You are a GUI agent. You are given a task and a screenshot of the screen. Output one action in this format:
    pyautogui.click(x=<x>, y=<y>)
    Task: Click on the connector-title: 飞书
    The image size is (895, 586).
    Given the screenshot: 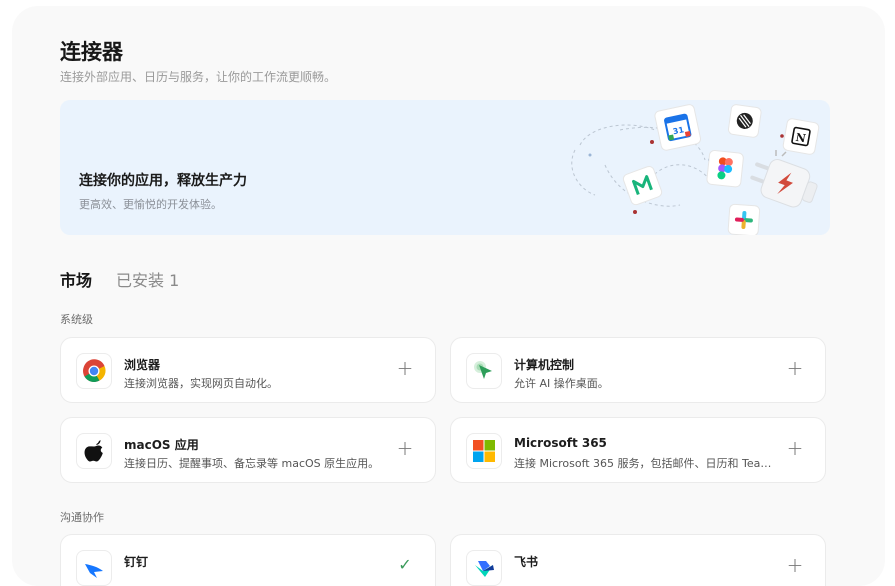 What is the action you would take?
    pyautogui.click(x=526, y=562)
    